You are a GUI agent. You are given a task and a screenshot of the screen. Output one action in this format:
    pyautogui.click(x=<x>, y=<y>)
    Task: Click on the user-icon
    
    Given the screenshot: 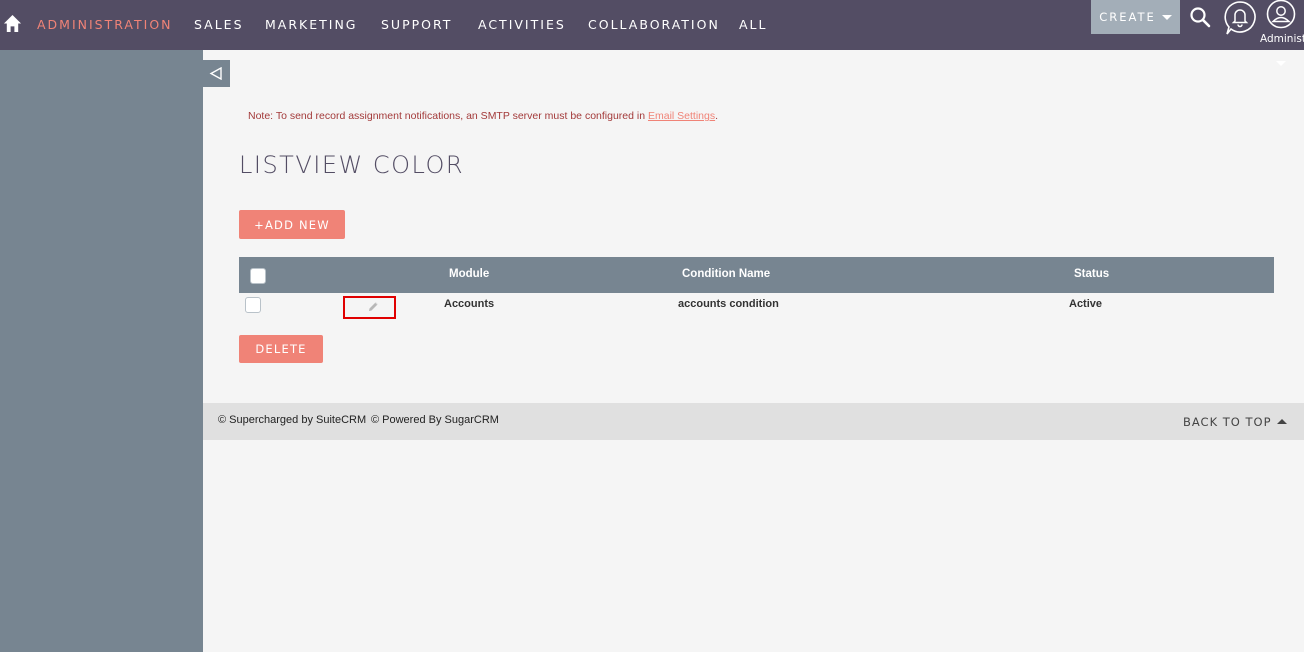 What is the action you would take?
    pyautogui.click(x=1281, y=15)
    